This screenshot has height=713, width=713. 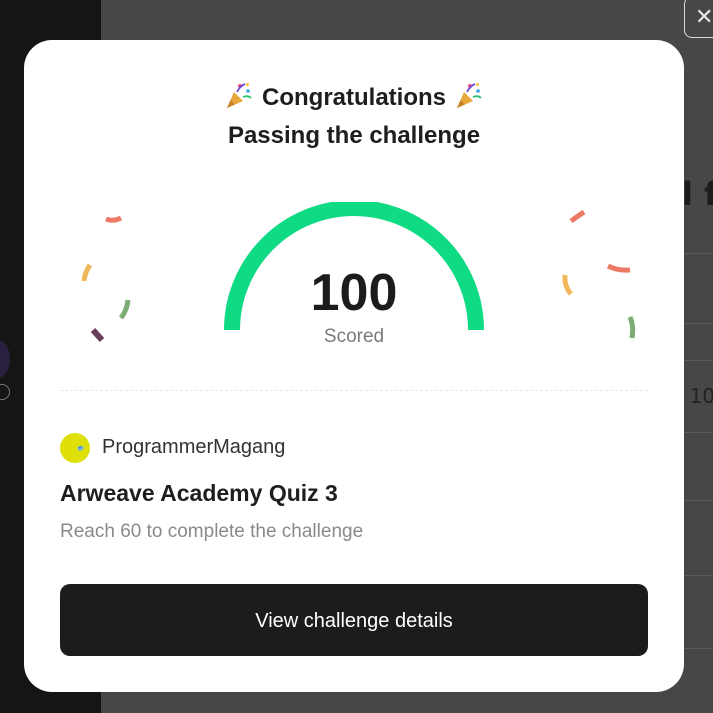 I want to click on congratulations-heading: Congratulations, so click(x=354, y=96).